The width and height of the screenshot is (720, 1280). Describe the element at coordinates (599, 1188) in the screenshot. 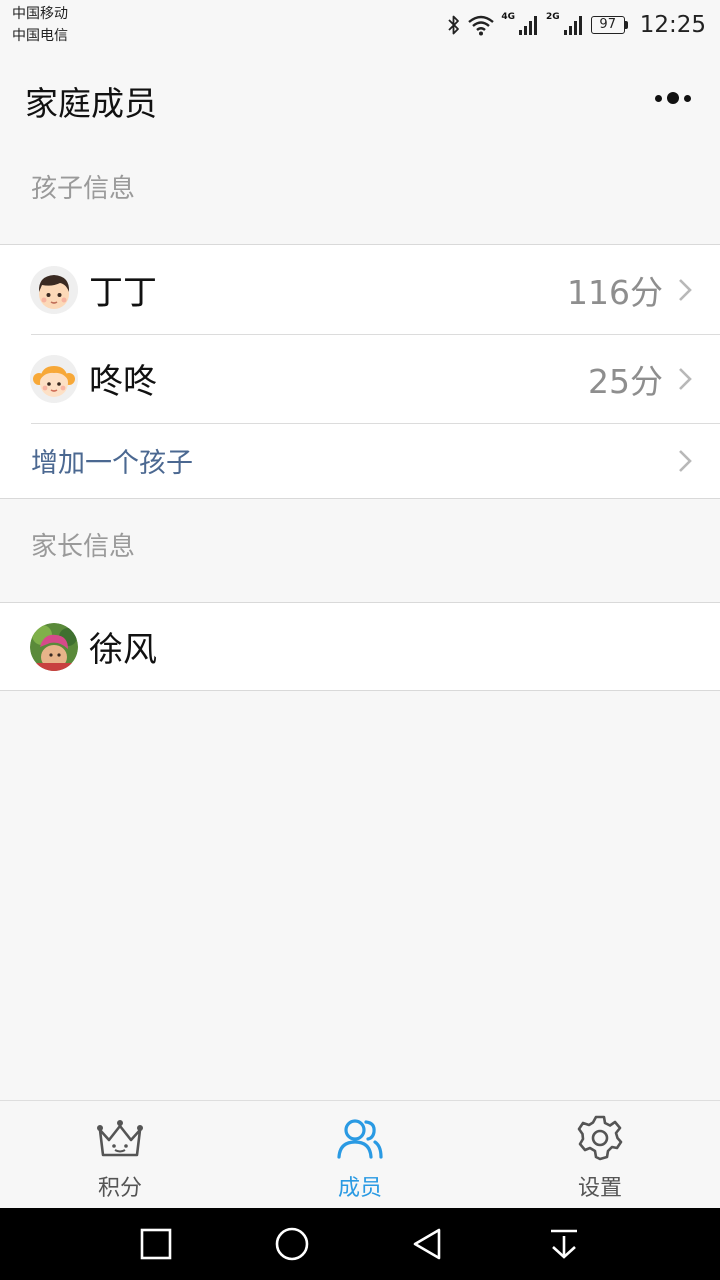

I see `tab-label: 设置` at that location.